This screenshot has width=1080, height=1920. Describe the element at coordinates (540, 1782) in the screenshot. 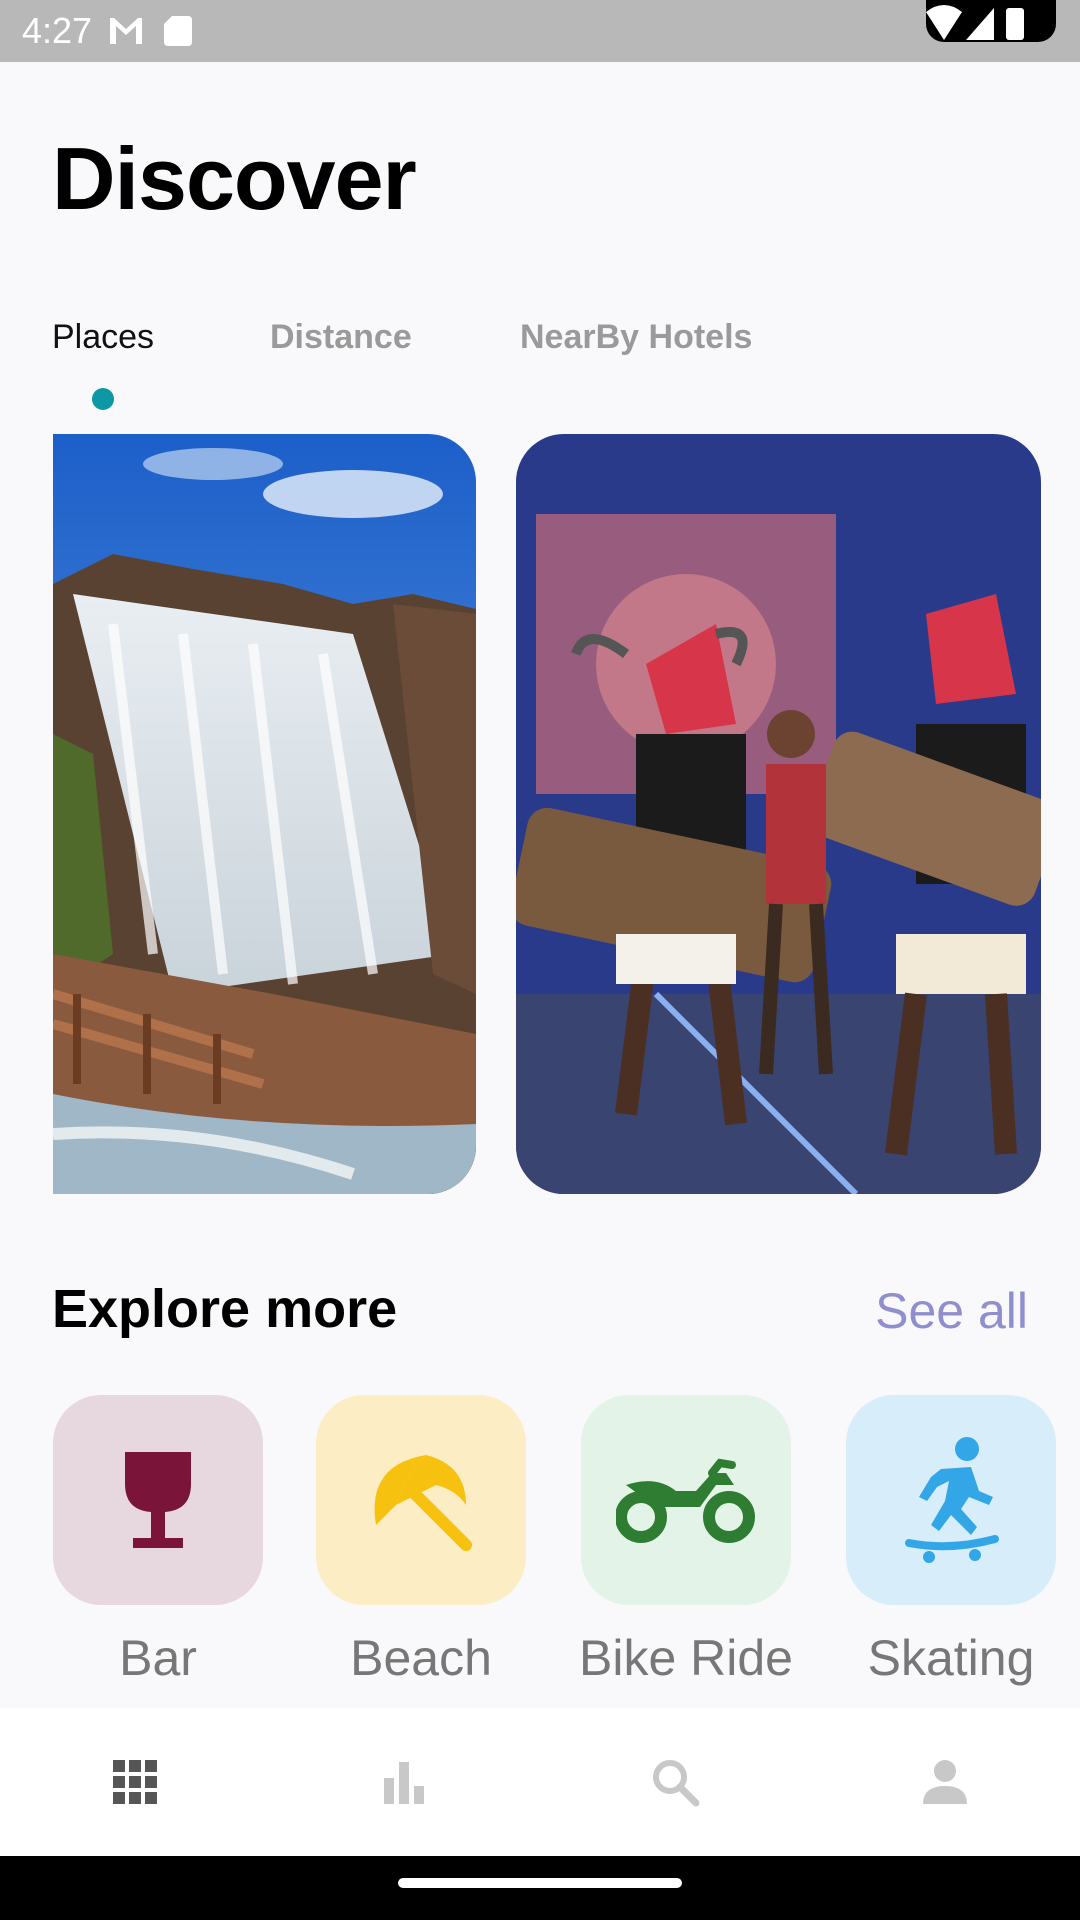

I see `bottom-navigation` at that location.